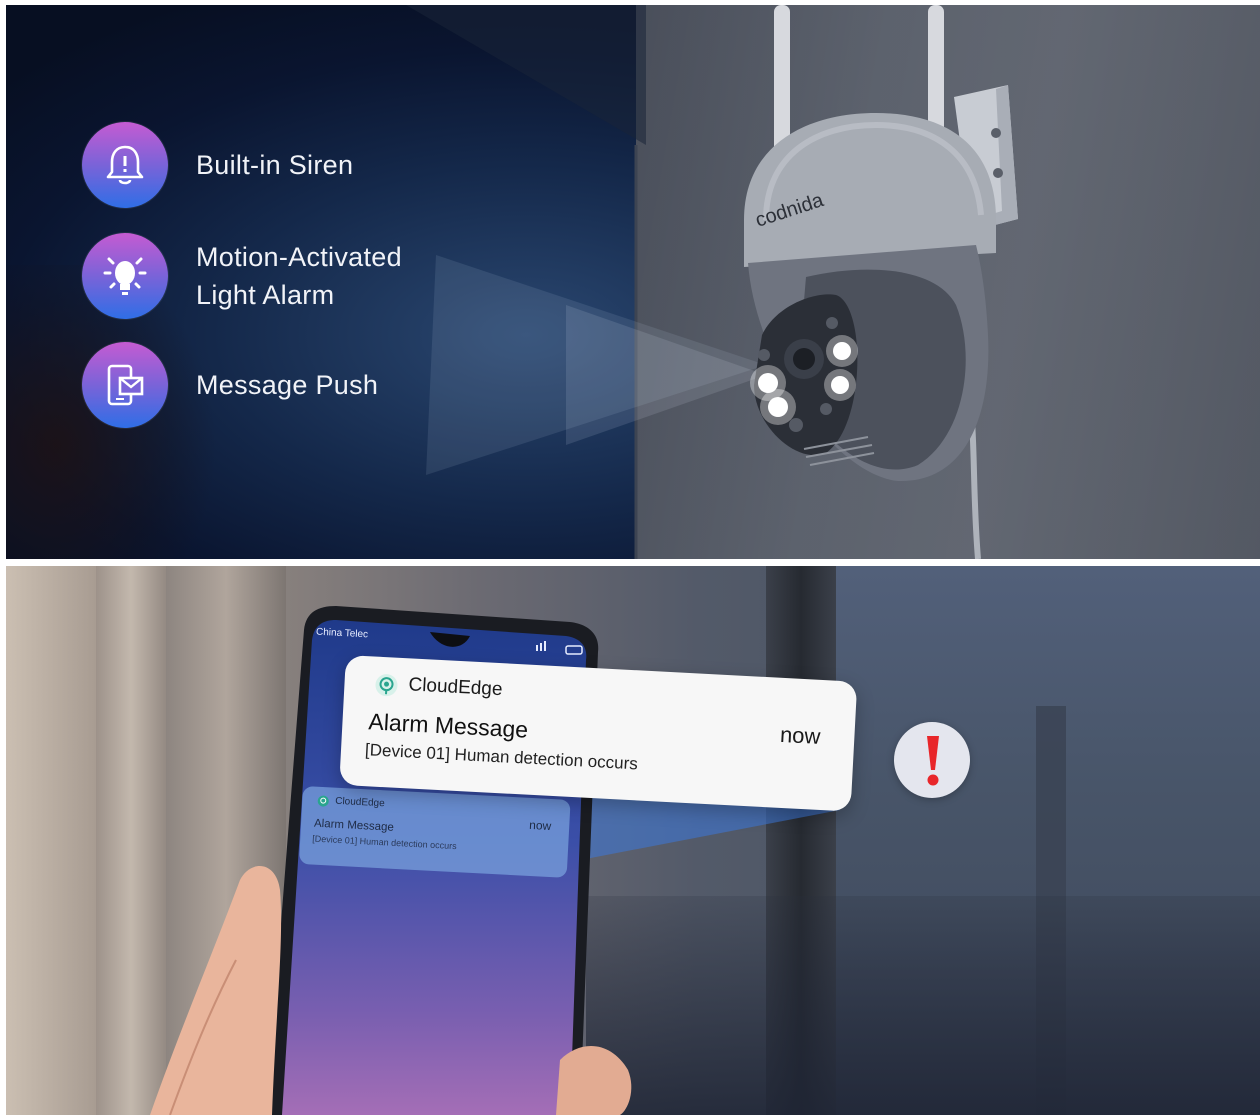  What do you see at coordinates (594, 1080) in the screenshot?
I see `hand-finger` at bounding box center [594, 1080].